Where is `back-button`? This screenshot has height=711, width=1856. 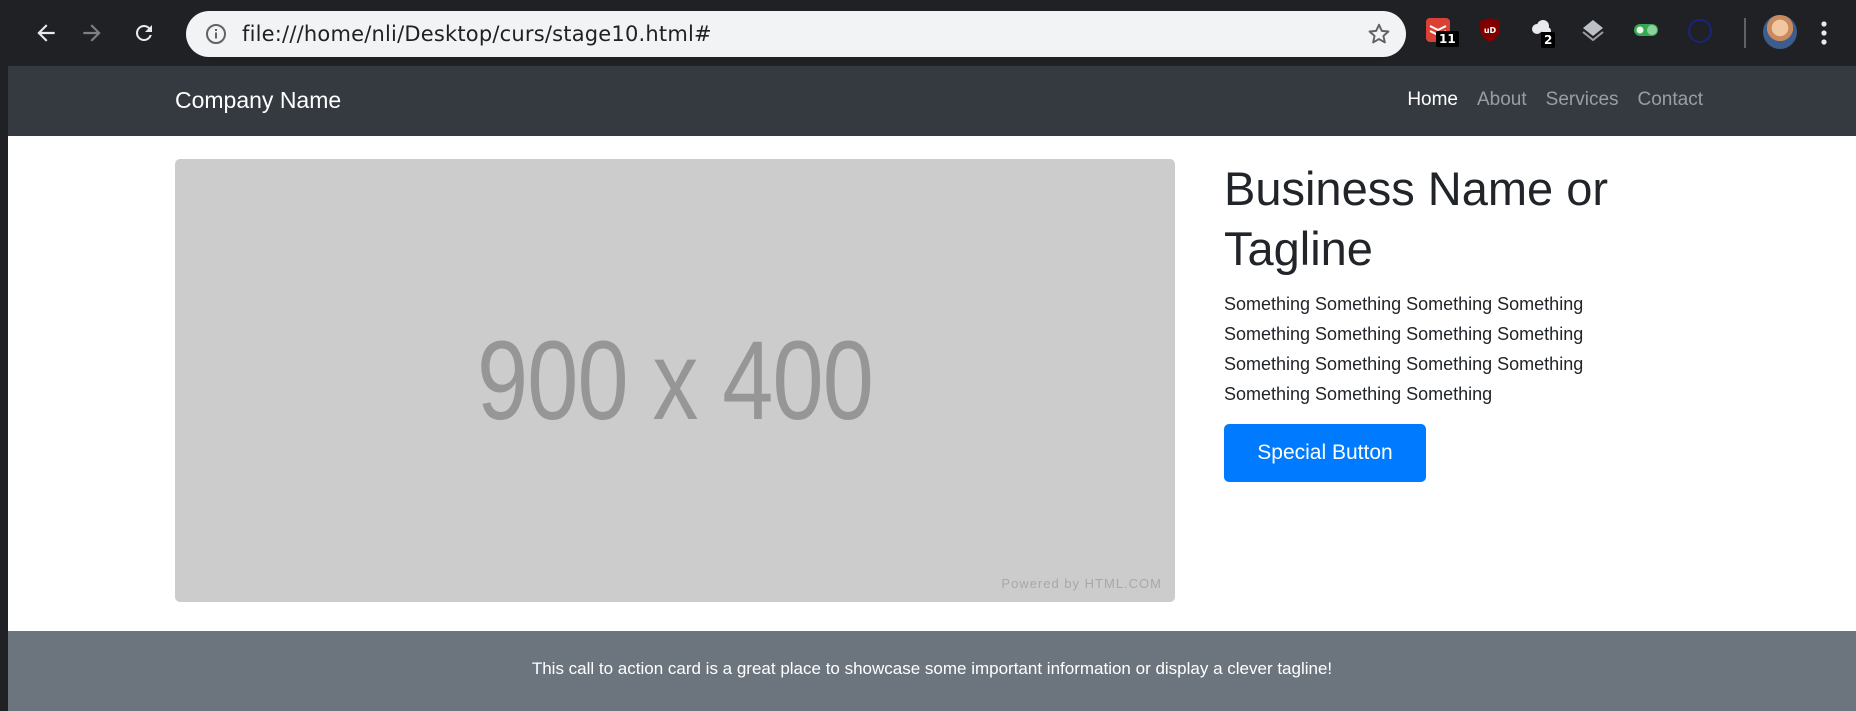 back-button is located at coordinates (46, 33).